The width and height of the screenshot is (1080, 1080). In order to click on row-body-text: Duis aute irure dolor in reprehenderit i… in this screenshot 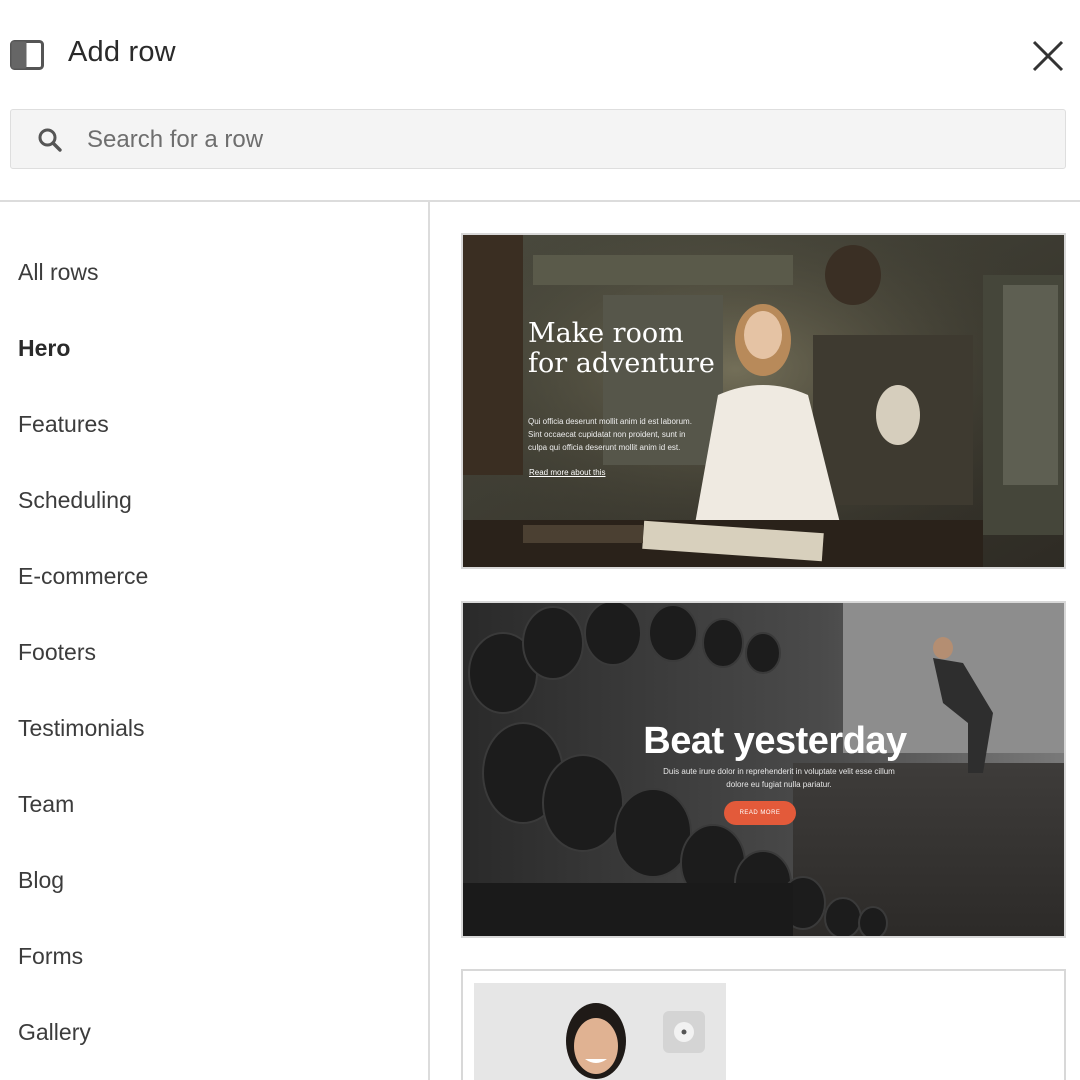, I will do `click(779, 778)`.